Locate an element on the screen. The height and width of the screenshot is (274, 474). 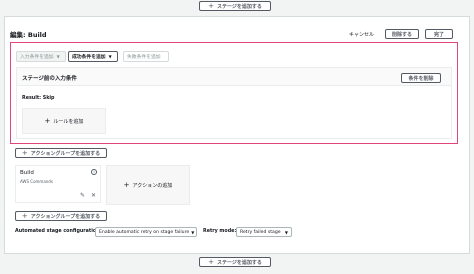
add-rule-card: + ルールを追加 is located at coordinates (64, 121).